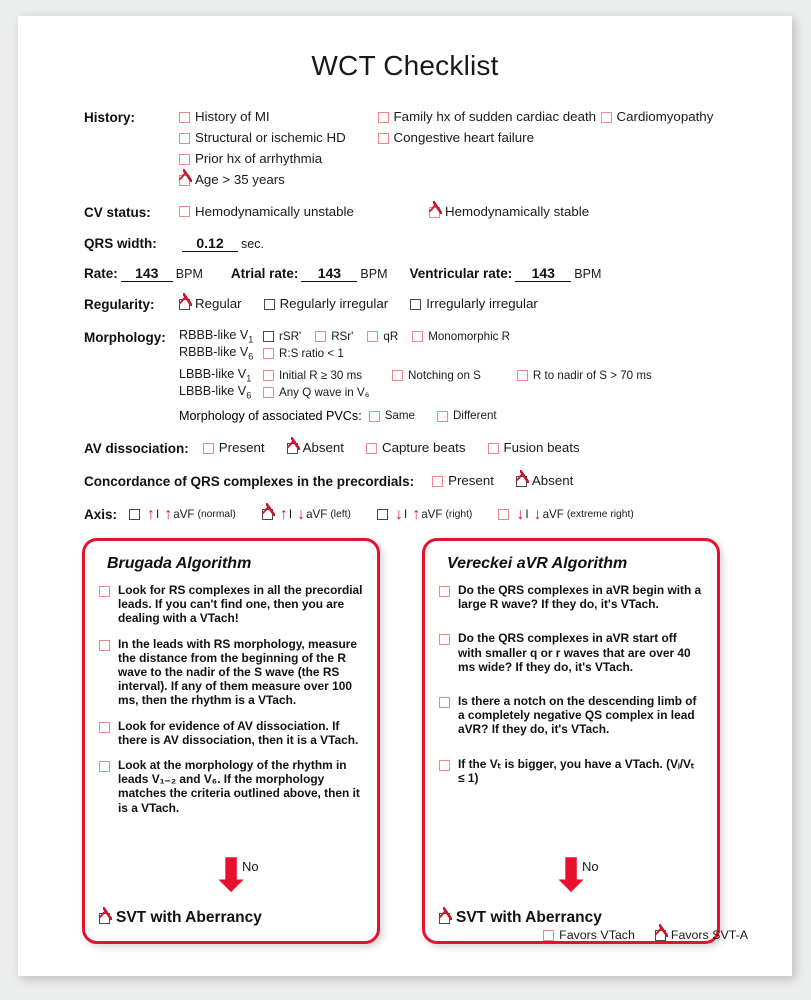 Image resolution: width=811 pixels, height=1000 pixels. What do you see at coordinates (312, 376) in the screenshot?
I see `checkbox-initial-r-30ms: Initial R ≥ 30 ms` at bounding box center [312, 376].